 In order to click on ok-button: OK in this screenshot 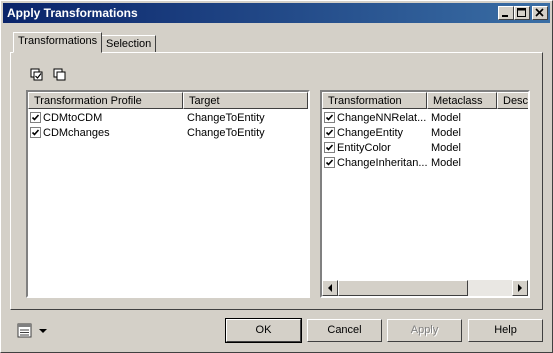, I will do `click(263, 330)`.